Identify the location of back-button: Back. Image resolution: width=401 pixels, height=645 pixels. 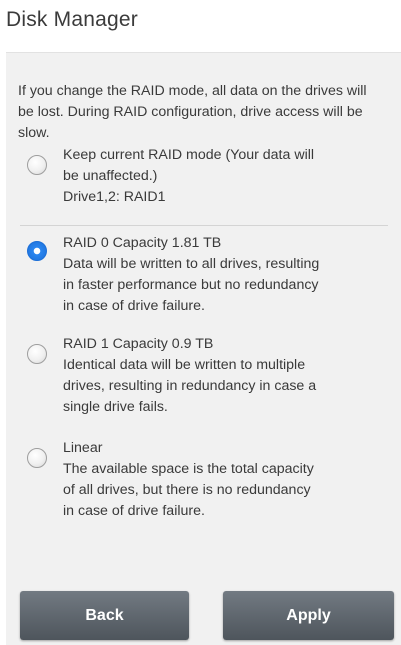
(104, 615).